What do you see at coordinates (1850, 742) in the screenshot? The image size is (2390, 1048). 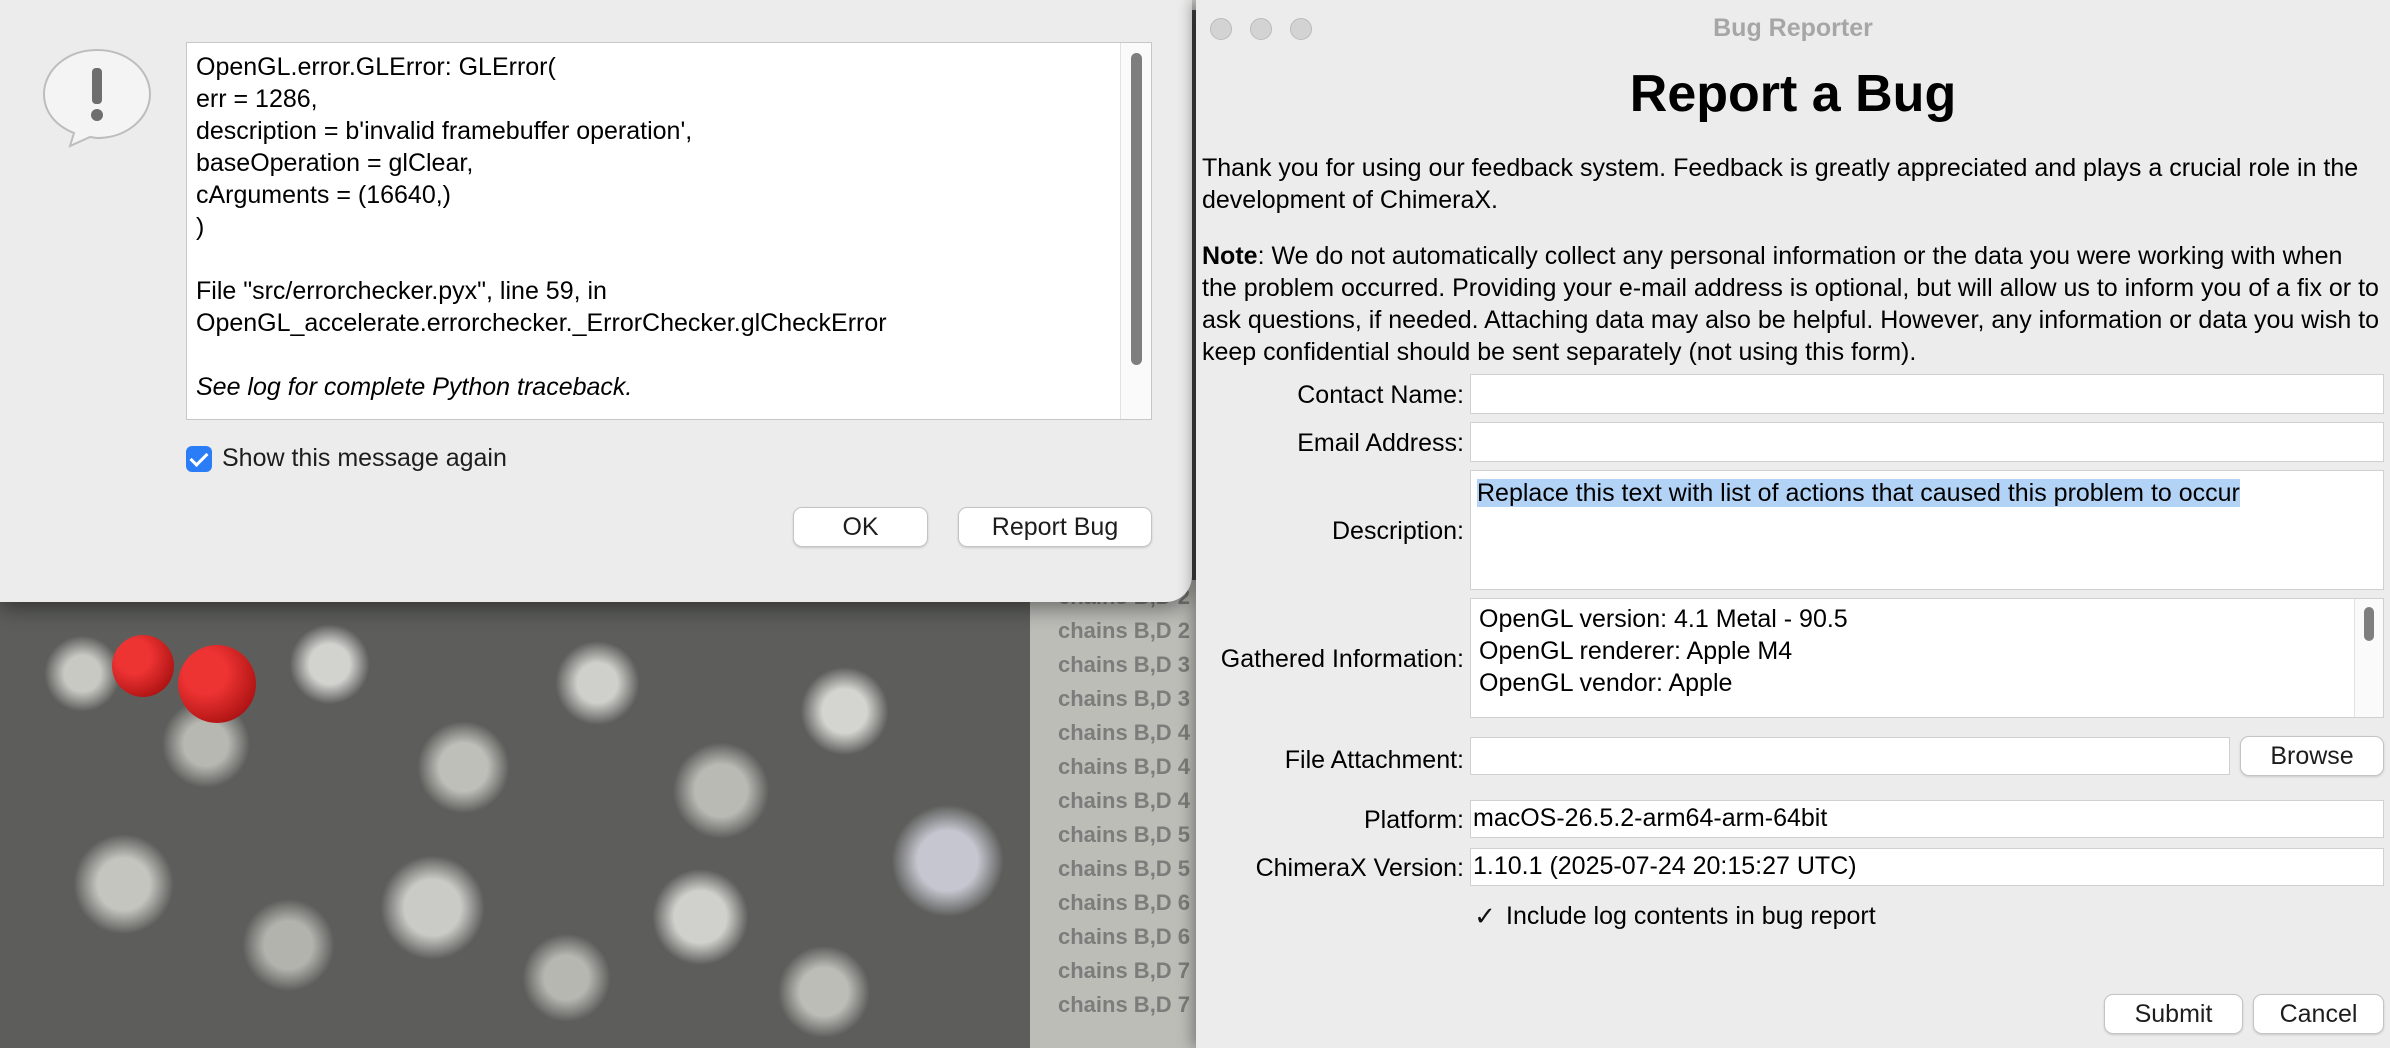 I see `file-attachment-value` at bounding box center [1850, 742].